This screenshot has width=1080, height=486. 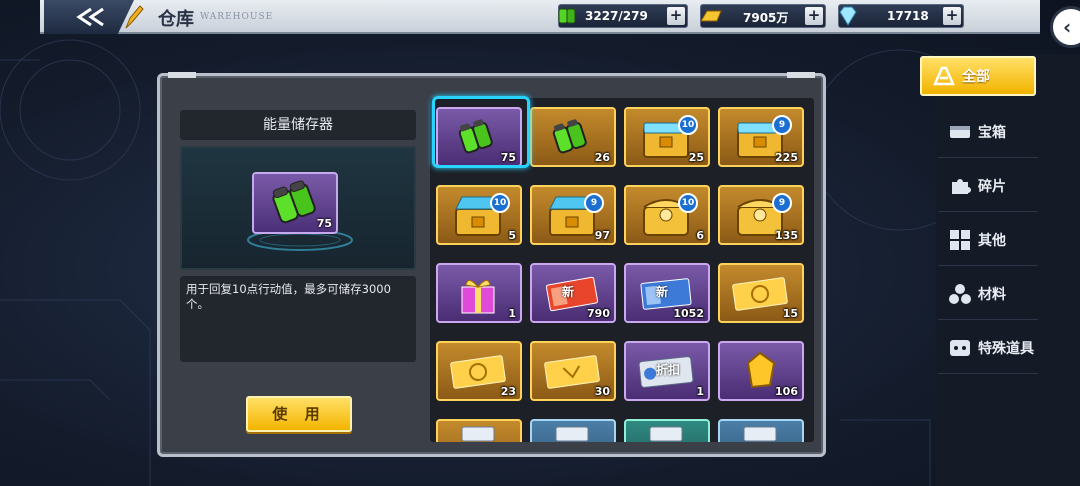 I want to click on grid-icon, so click(x=960, y=240).